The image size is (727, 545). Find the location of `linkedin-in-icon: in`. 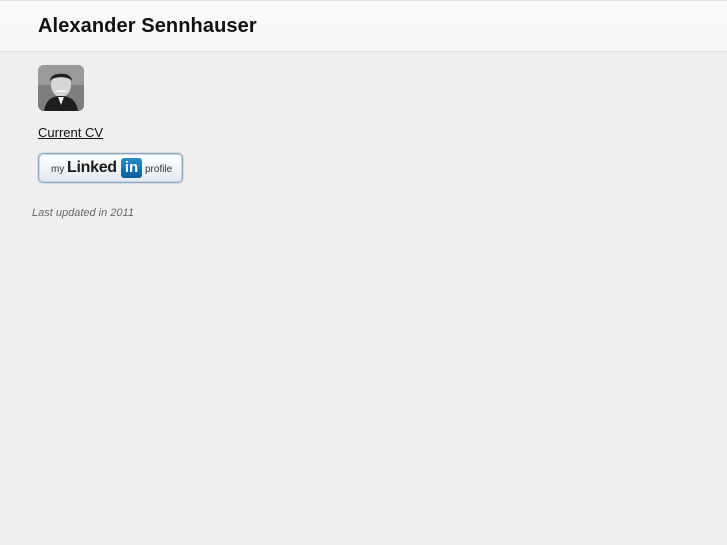

linkedin-in-icon: in is located at coordinates (131, 168).